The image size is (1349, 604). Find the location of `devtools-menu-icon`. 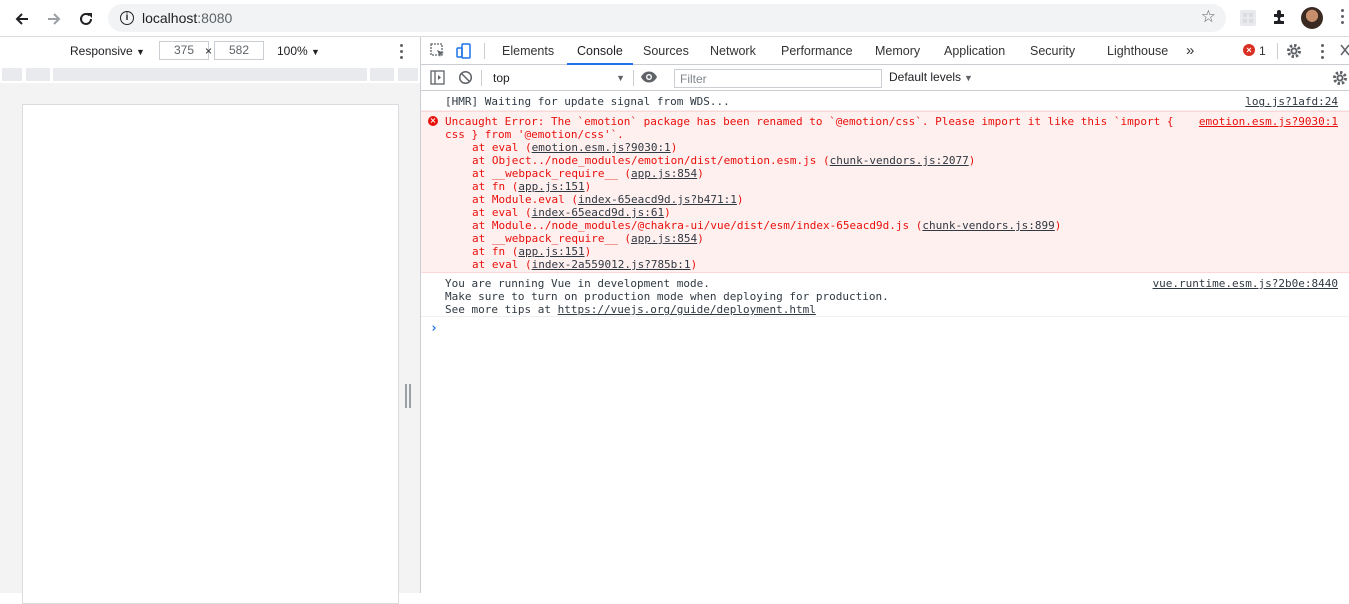

devtools-menu-icon is located at coordinates (1323, 53).